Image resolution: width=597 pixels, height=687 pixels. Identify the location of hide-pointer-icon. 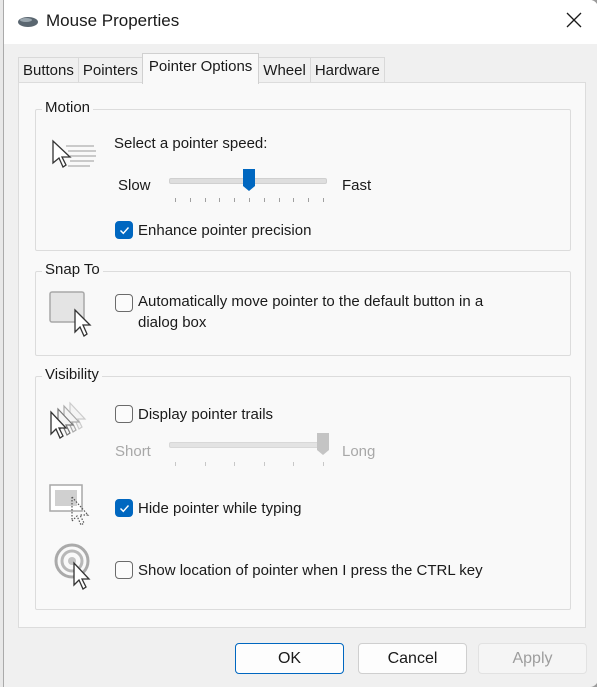
(72, 507).